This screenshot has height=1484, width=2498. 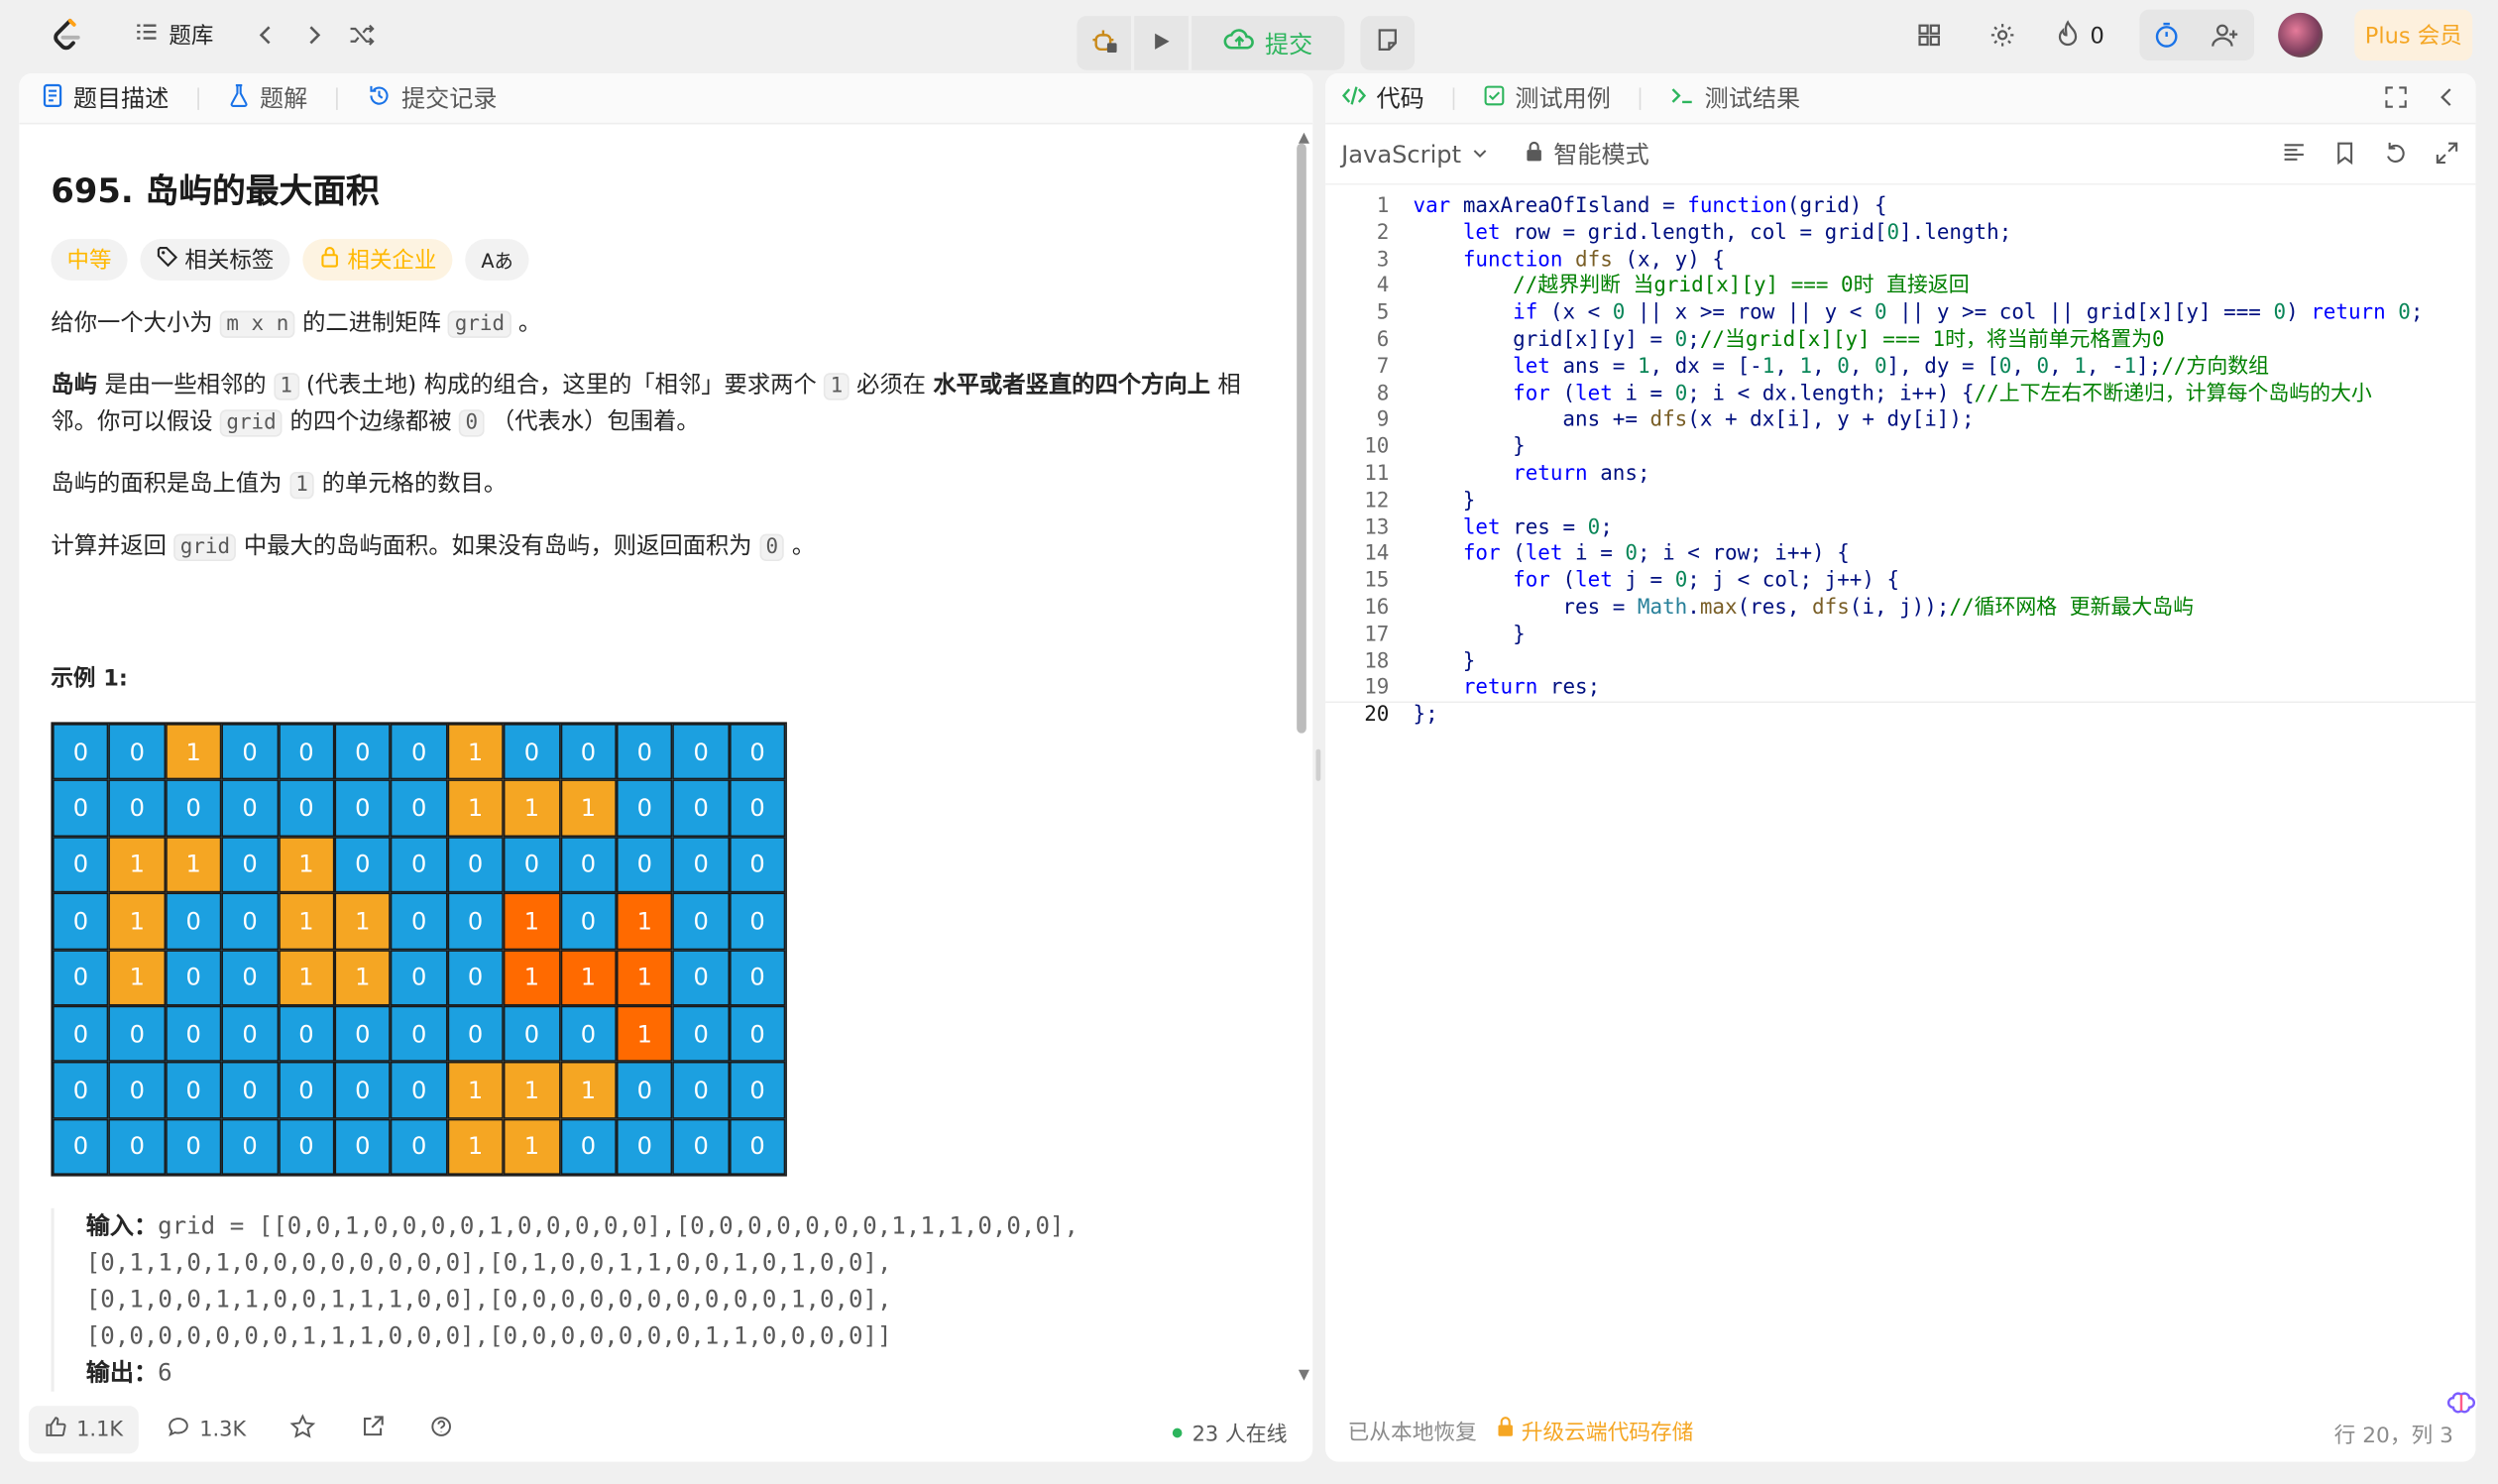 What do you see at coordinates (392, 261) in the screenshot?
I see `related-companies-label: 相关企业` at bounding box center [392, 261].